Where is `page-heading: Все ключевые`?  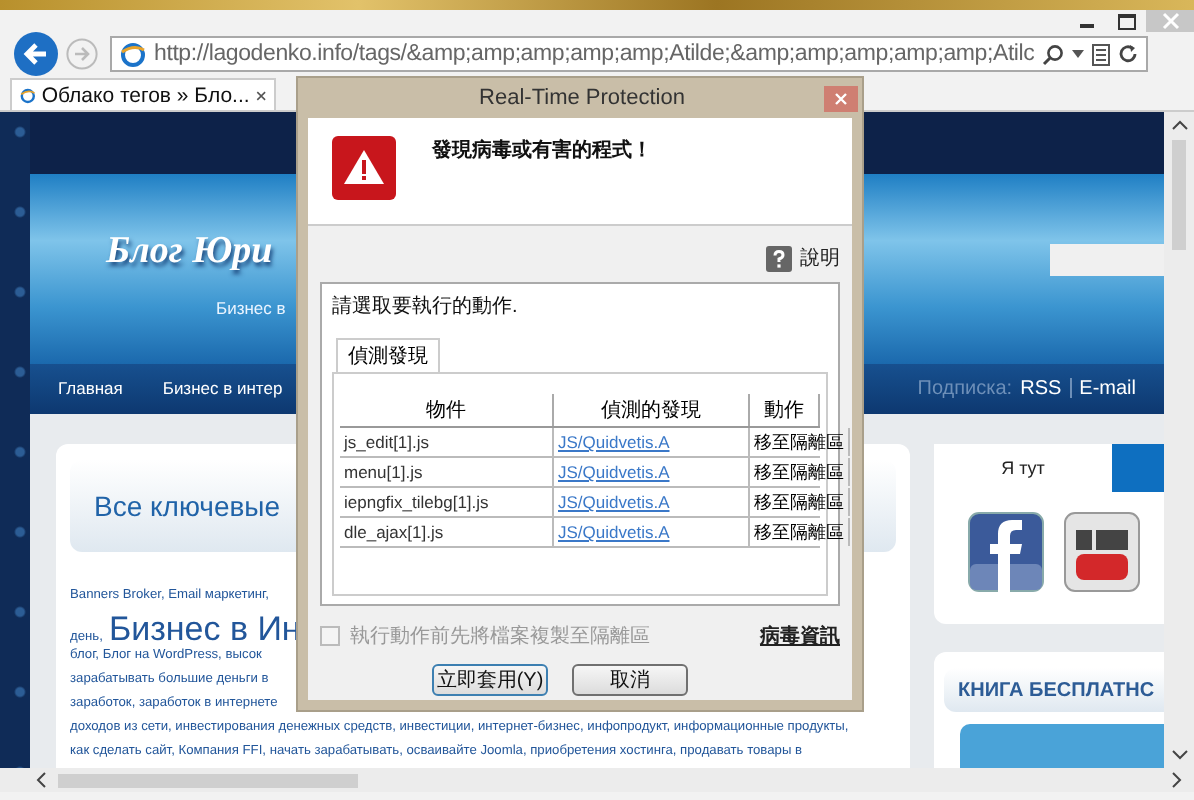
page-heading: Все ключевые is located at coordinates (187, 506).